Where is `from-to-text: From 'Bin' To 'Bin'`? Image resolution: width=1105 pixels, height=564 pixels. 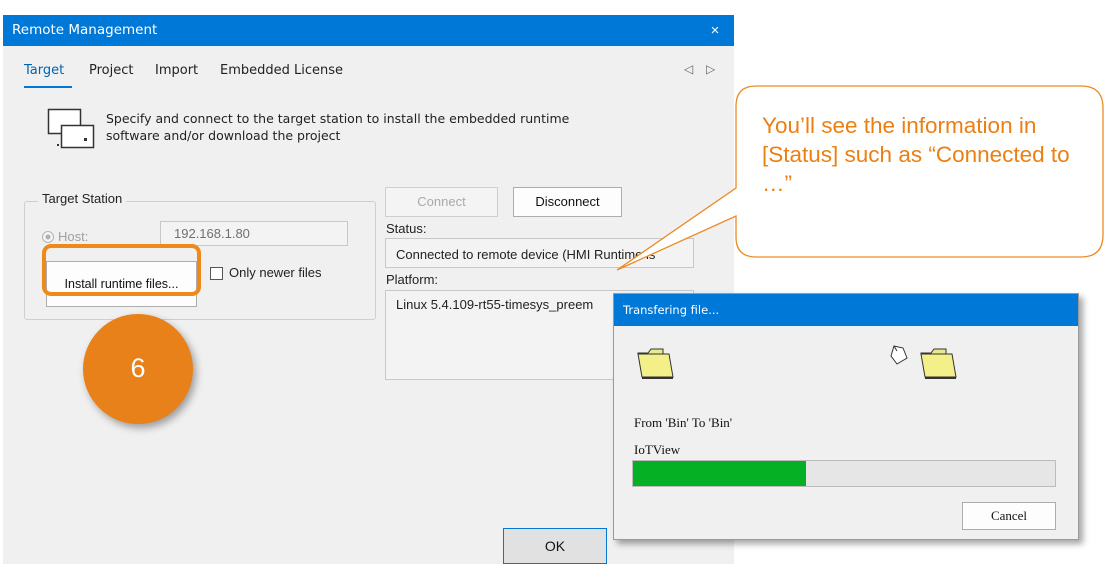 from-to-text: From 'Bin' To 'Bin' is located at coordinates (683, 422).